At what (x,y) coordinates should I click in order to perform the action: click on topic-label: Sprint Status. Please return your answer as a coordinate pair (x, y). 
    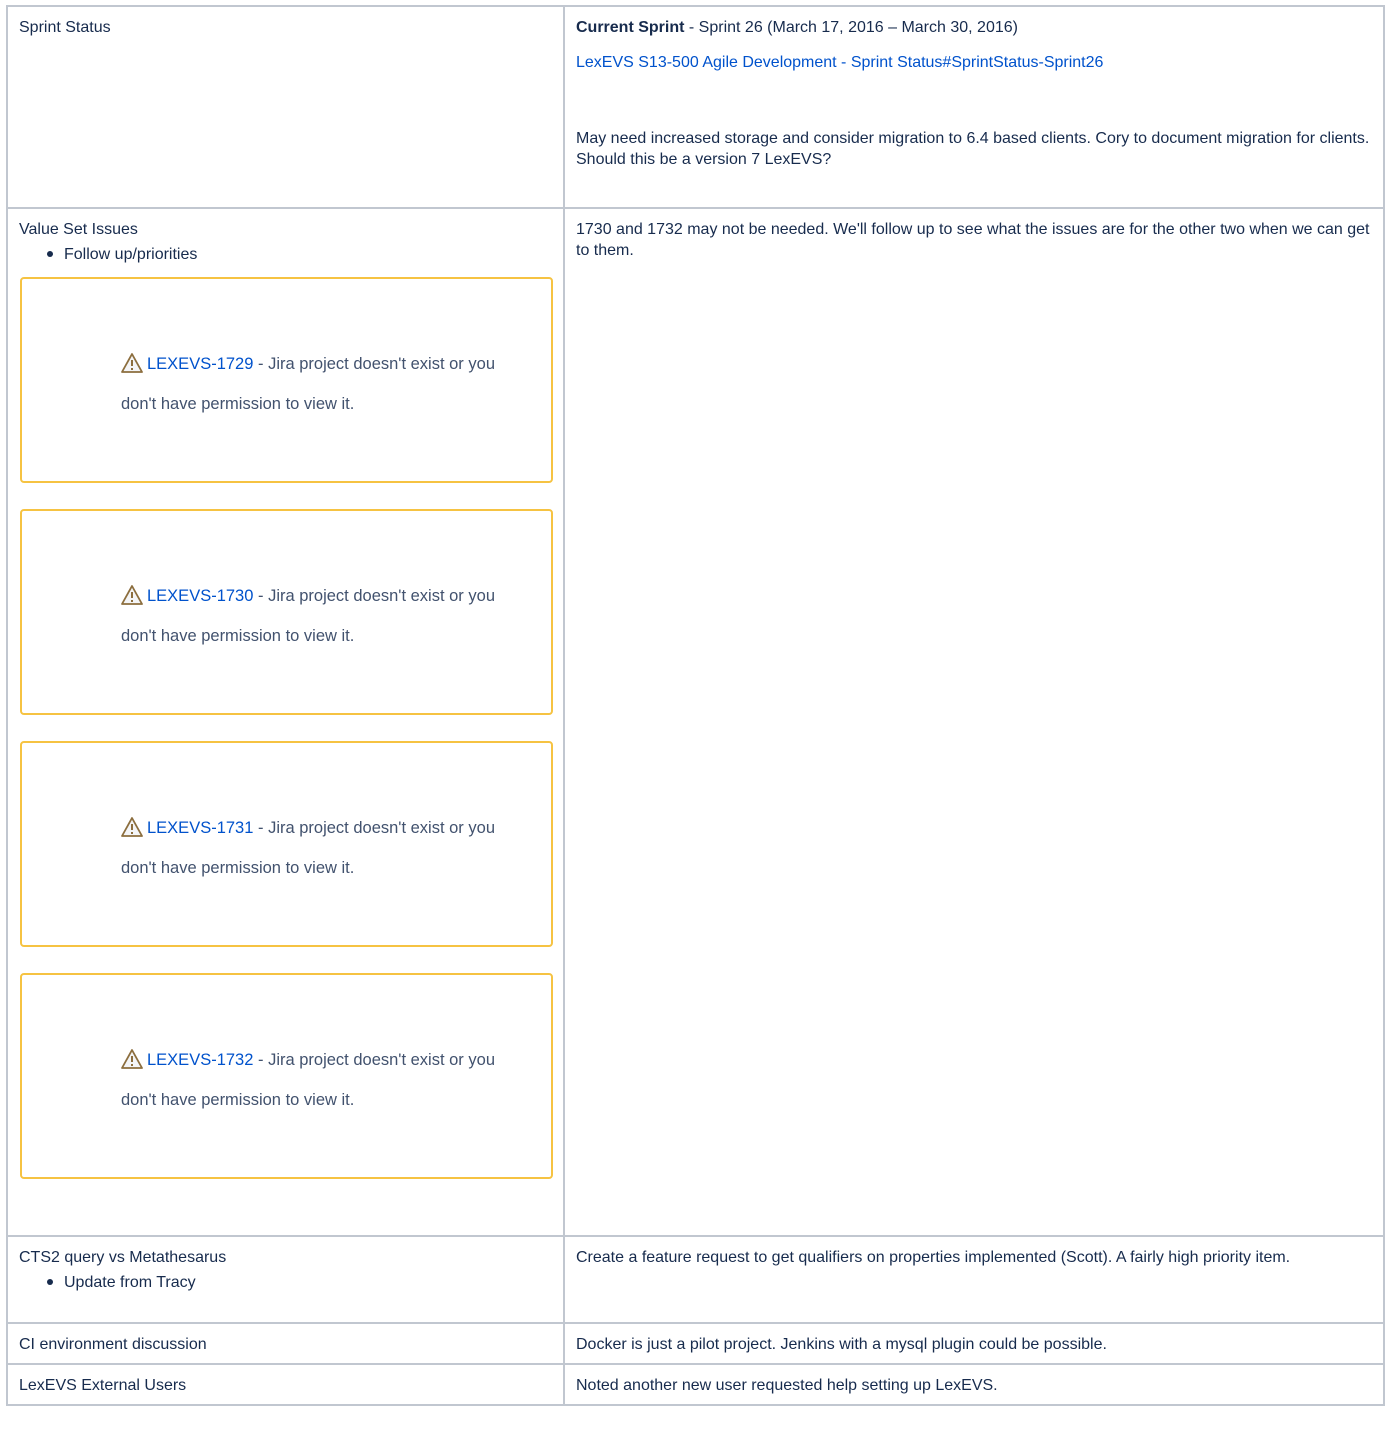
    Looking at the image, I should click on (65, 27).